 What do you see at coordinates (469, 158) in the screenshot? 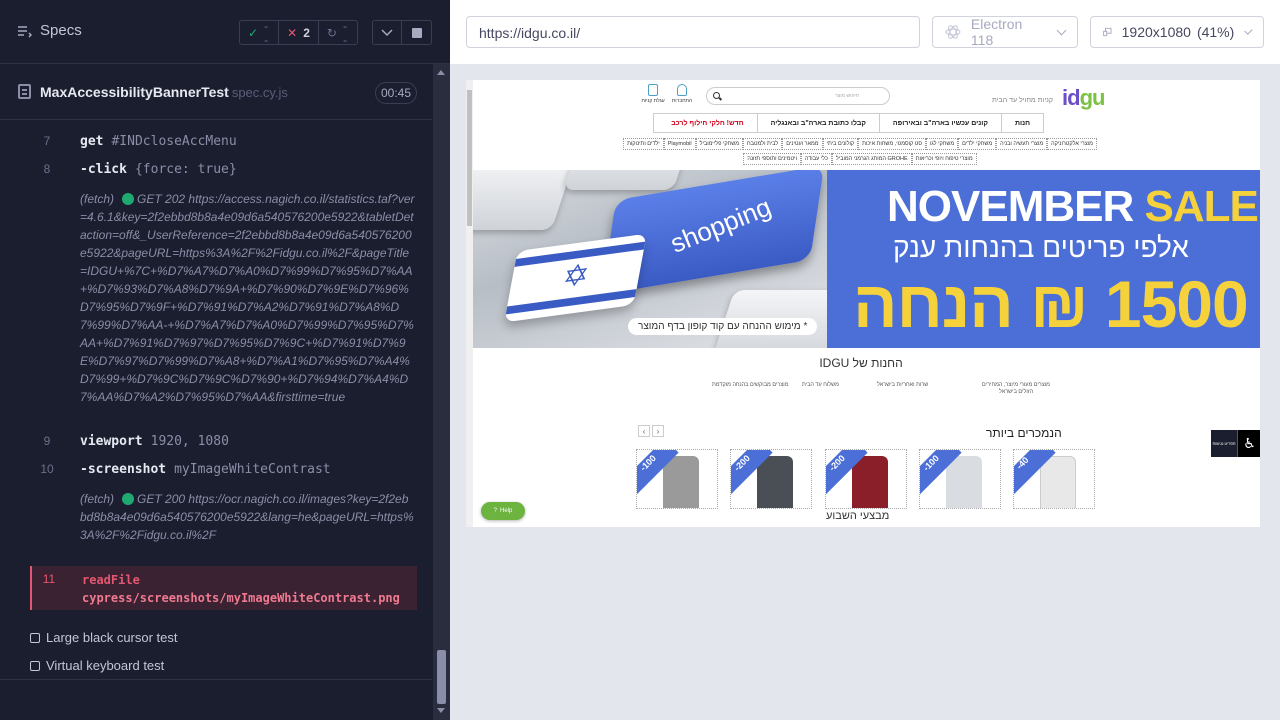
I see `site-scroll-thumb` at bounding box center [469, 158].